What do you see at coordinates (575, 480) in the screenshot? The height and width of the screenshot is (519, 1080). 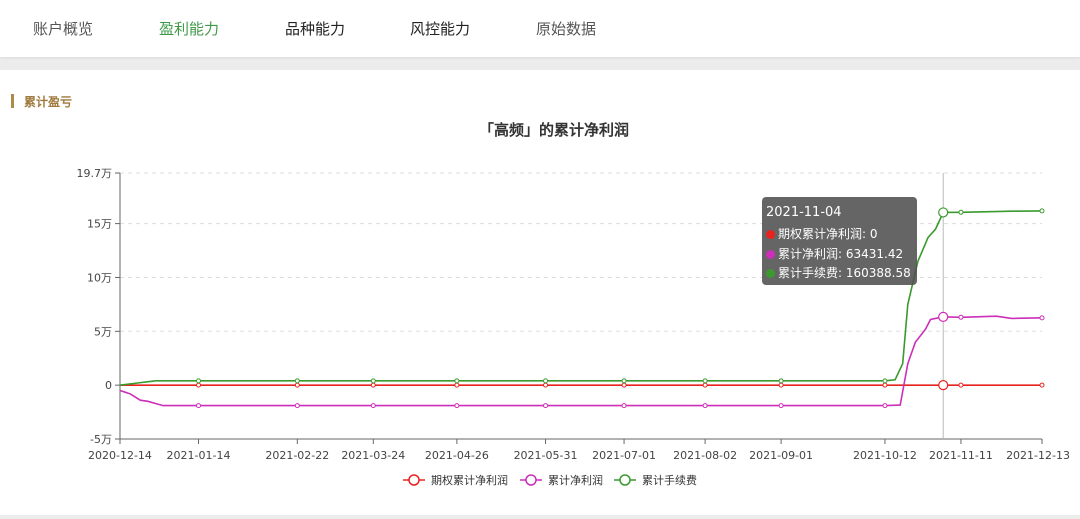 I see `legend-label: 累计净利润` at bounding box center [575, 480].